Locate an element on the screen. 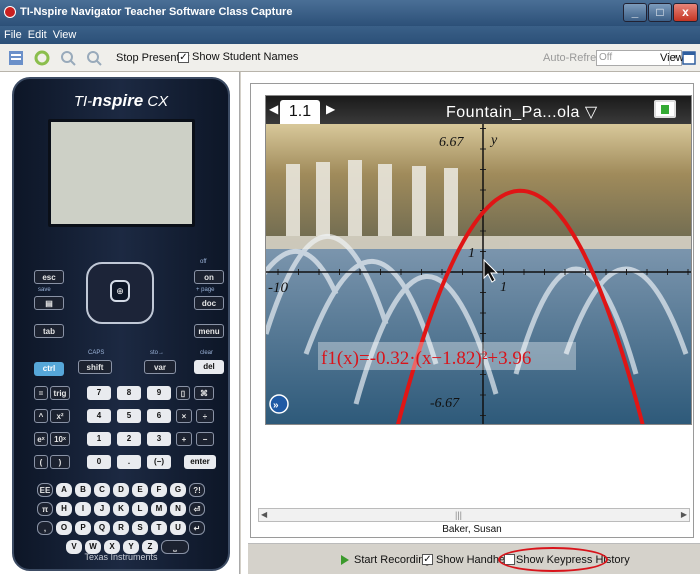 Image resolution: width=700 pixels, height=574 pixels. equals-key: = is located at coordinates (41, 393).